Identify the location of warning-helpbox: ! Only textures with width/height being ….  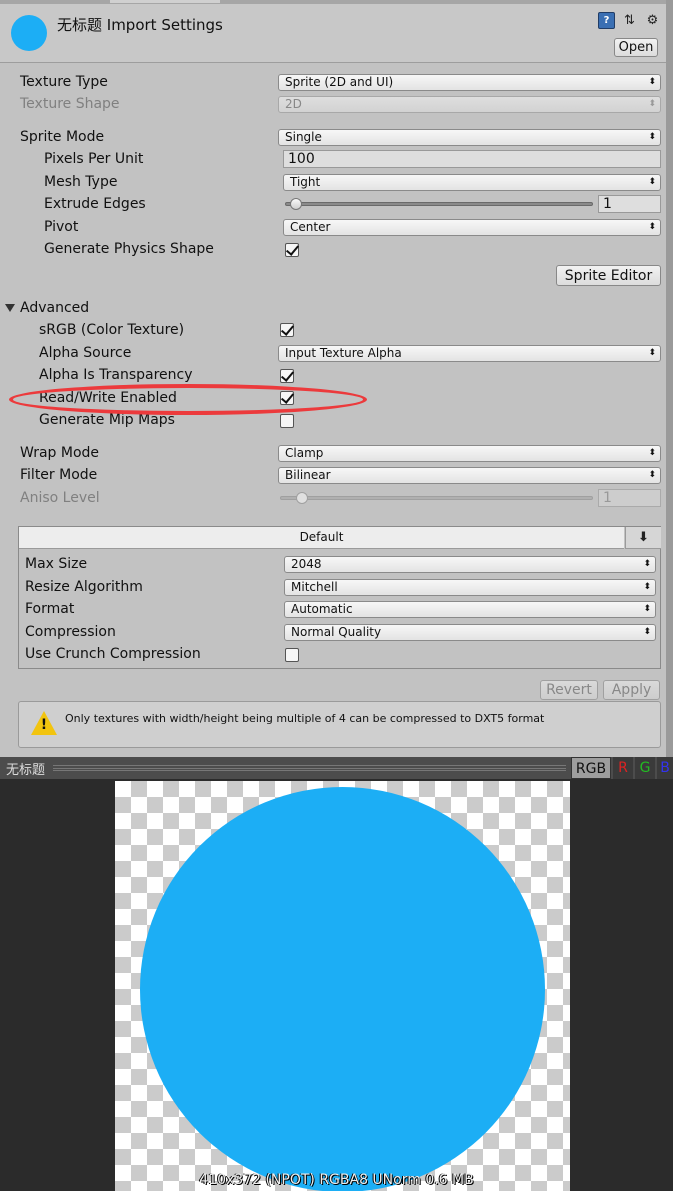
(339, 724).